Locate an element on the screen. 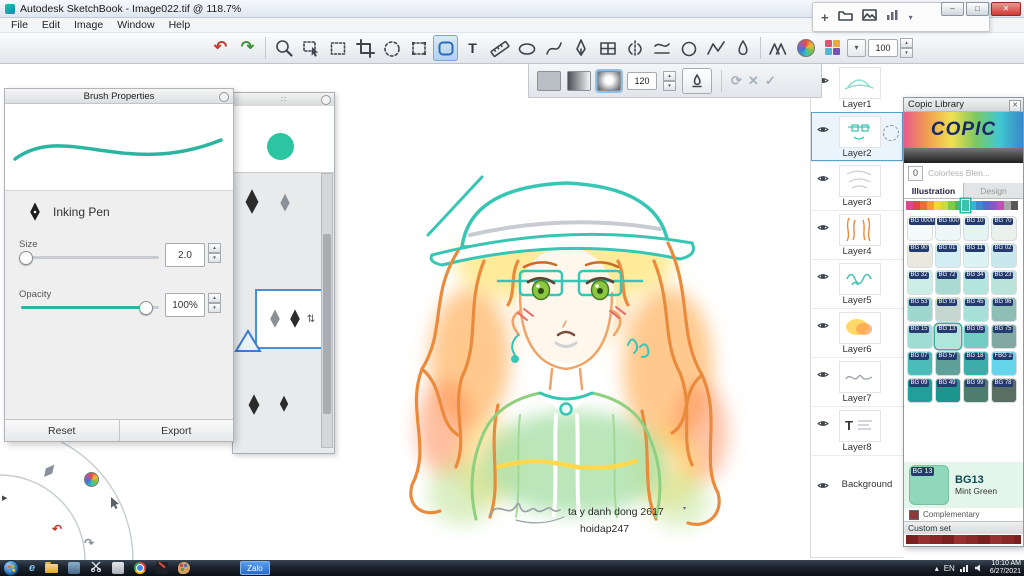 The image size is (1024, 576). steady-stroke-icon is located at coordinates (661, 48).